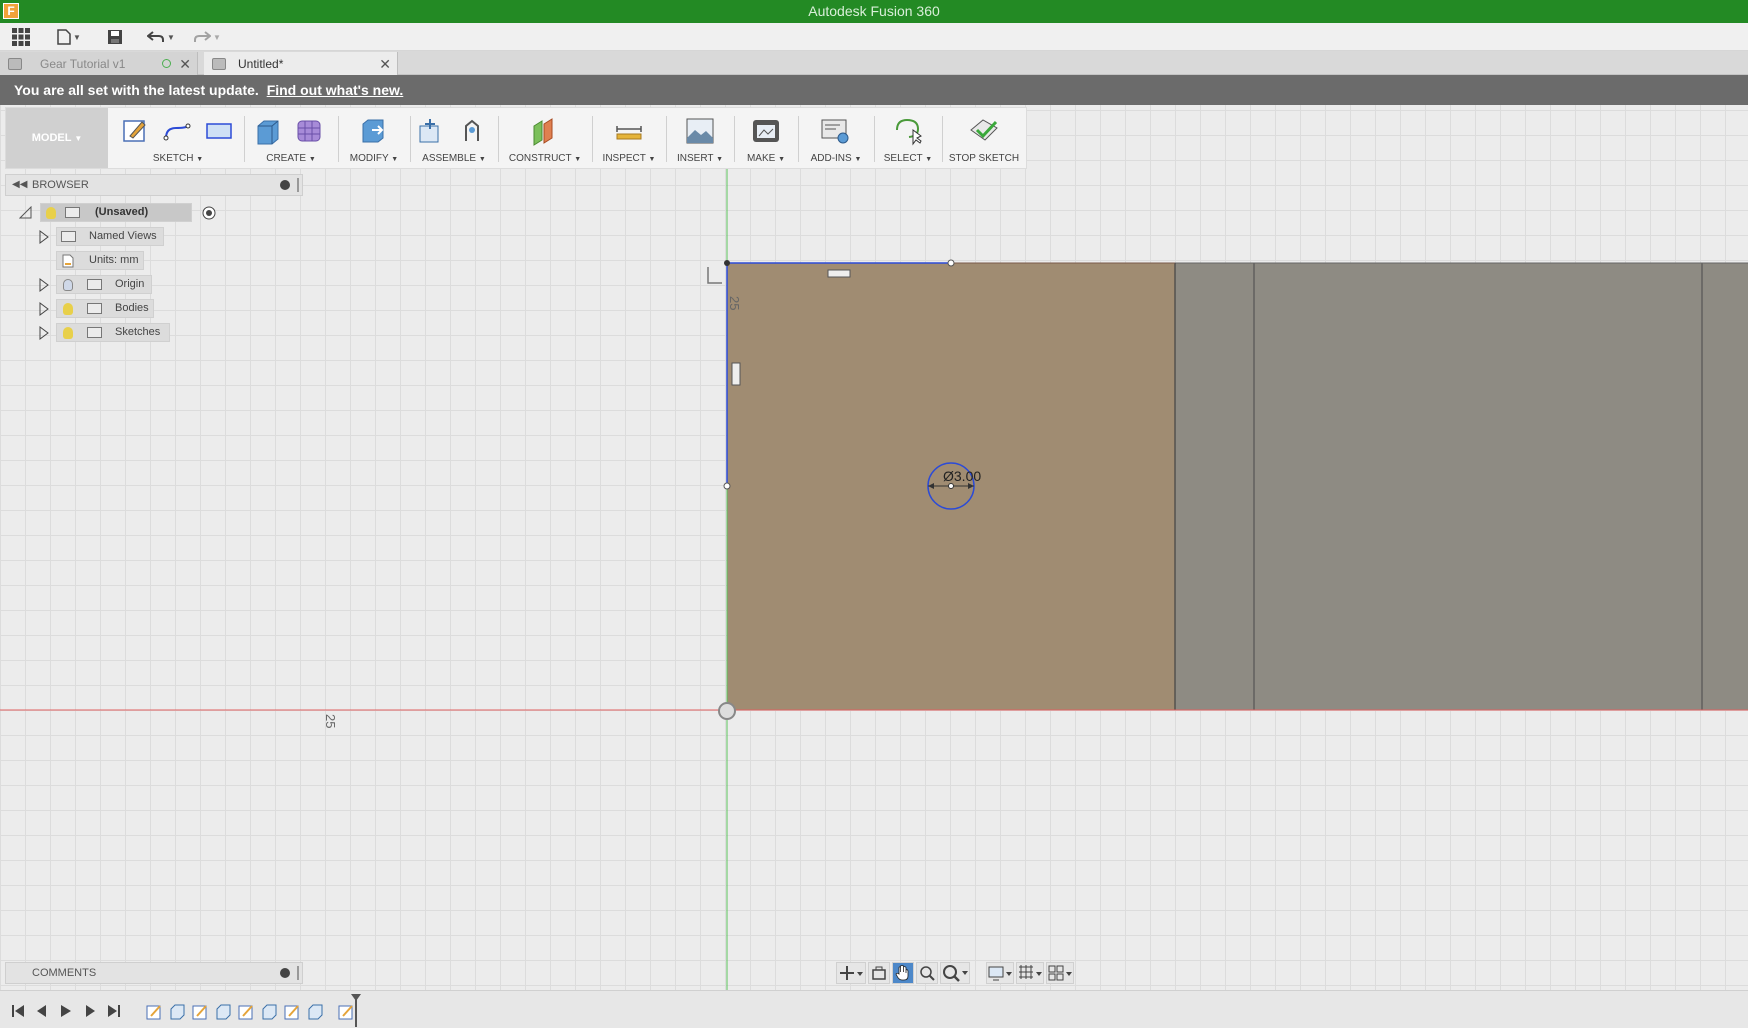 This screenshot has width=1748, height=1028. What do you see at coordinates (927, 973) in the screenshot?
I see `zoom-window-button` at bounding box center [927, 973].